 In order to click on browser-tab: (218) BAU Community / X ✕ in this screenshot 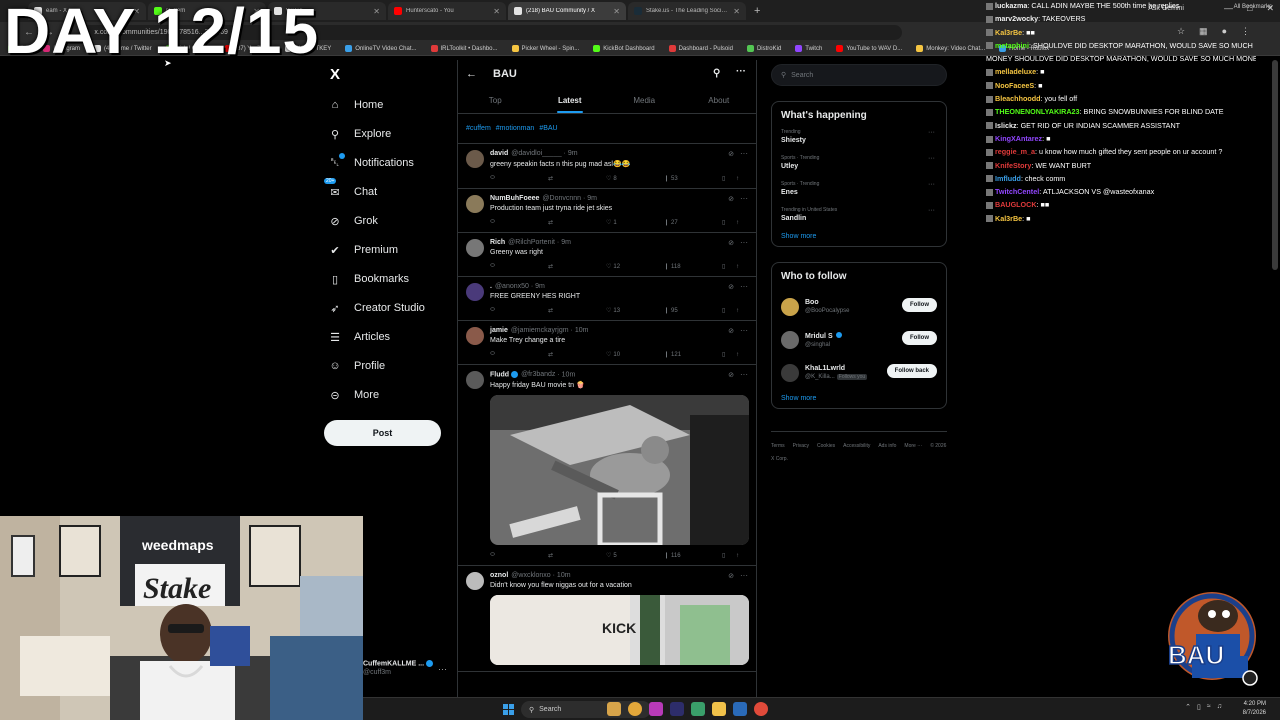, I will do `click(567, 11)`.